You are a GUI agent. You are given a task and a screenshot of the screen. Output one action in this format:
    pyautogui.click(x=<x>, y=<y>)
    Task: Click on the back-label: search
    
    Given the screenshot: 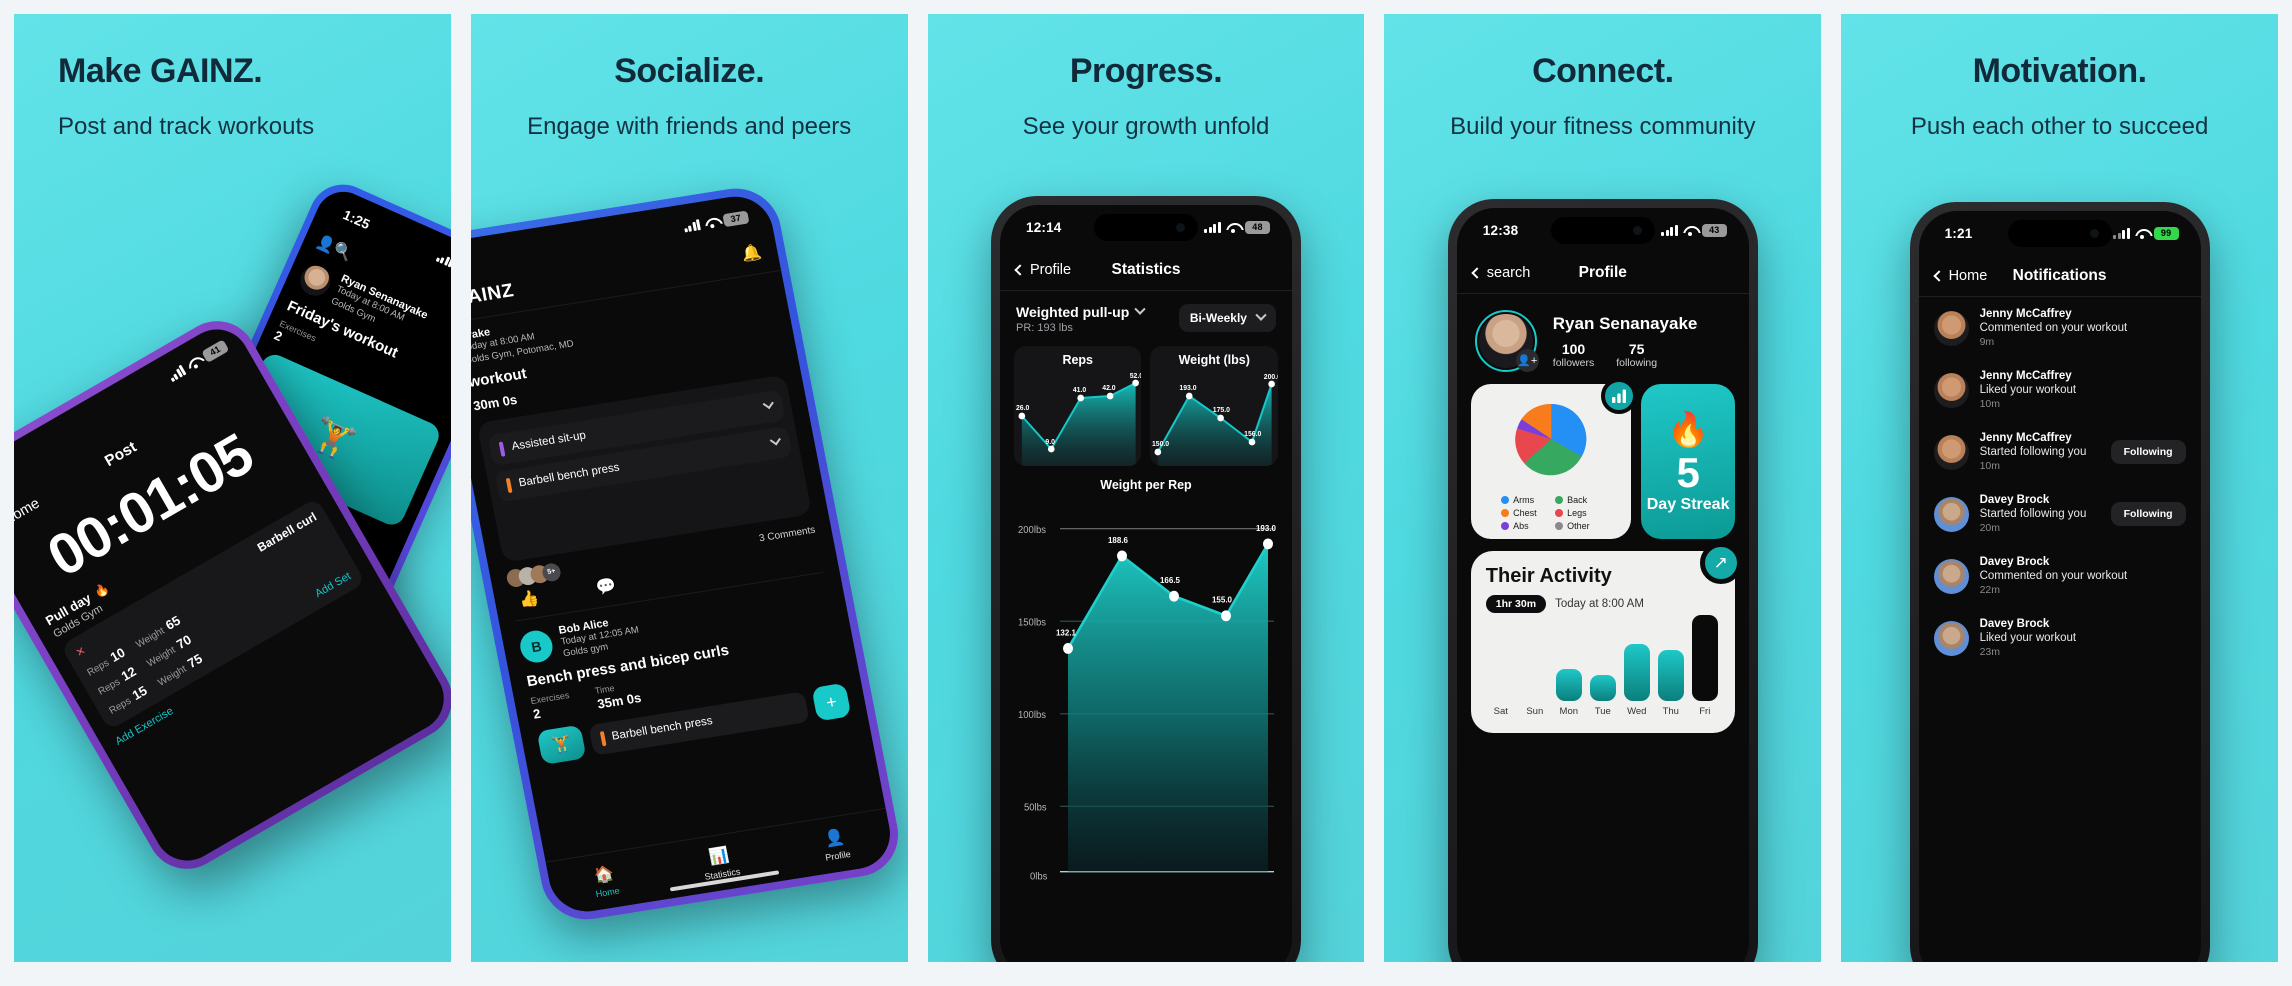 What is the action you would take?
    pyautogui.click(x=1508, y=272)
    